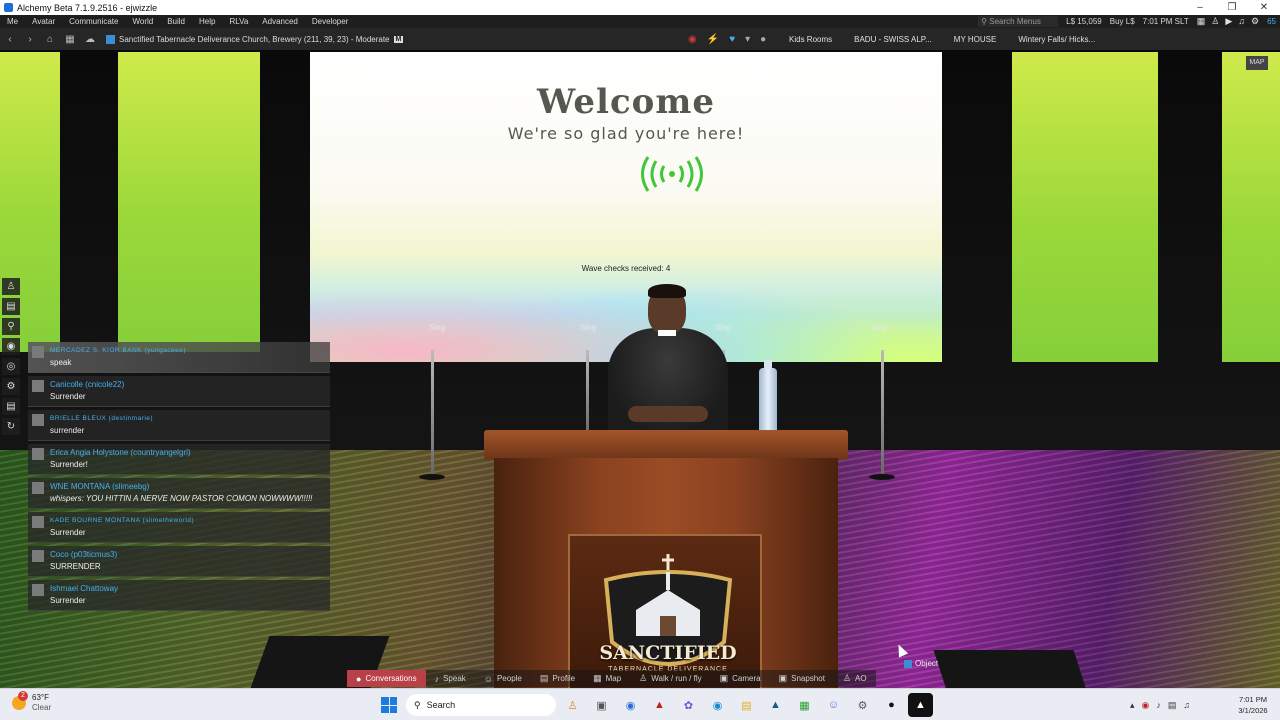  Describe the element at coordinates (1018, 21) in the screenshot. I see `search-menus-input: ⚲ Search Menus` at that location.